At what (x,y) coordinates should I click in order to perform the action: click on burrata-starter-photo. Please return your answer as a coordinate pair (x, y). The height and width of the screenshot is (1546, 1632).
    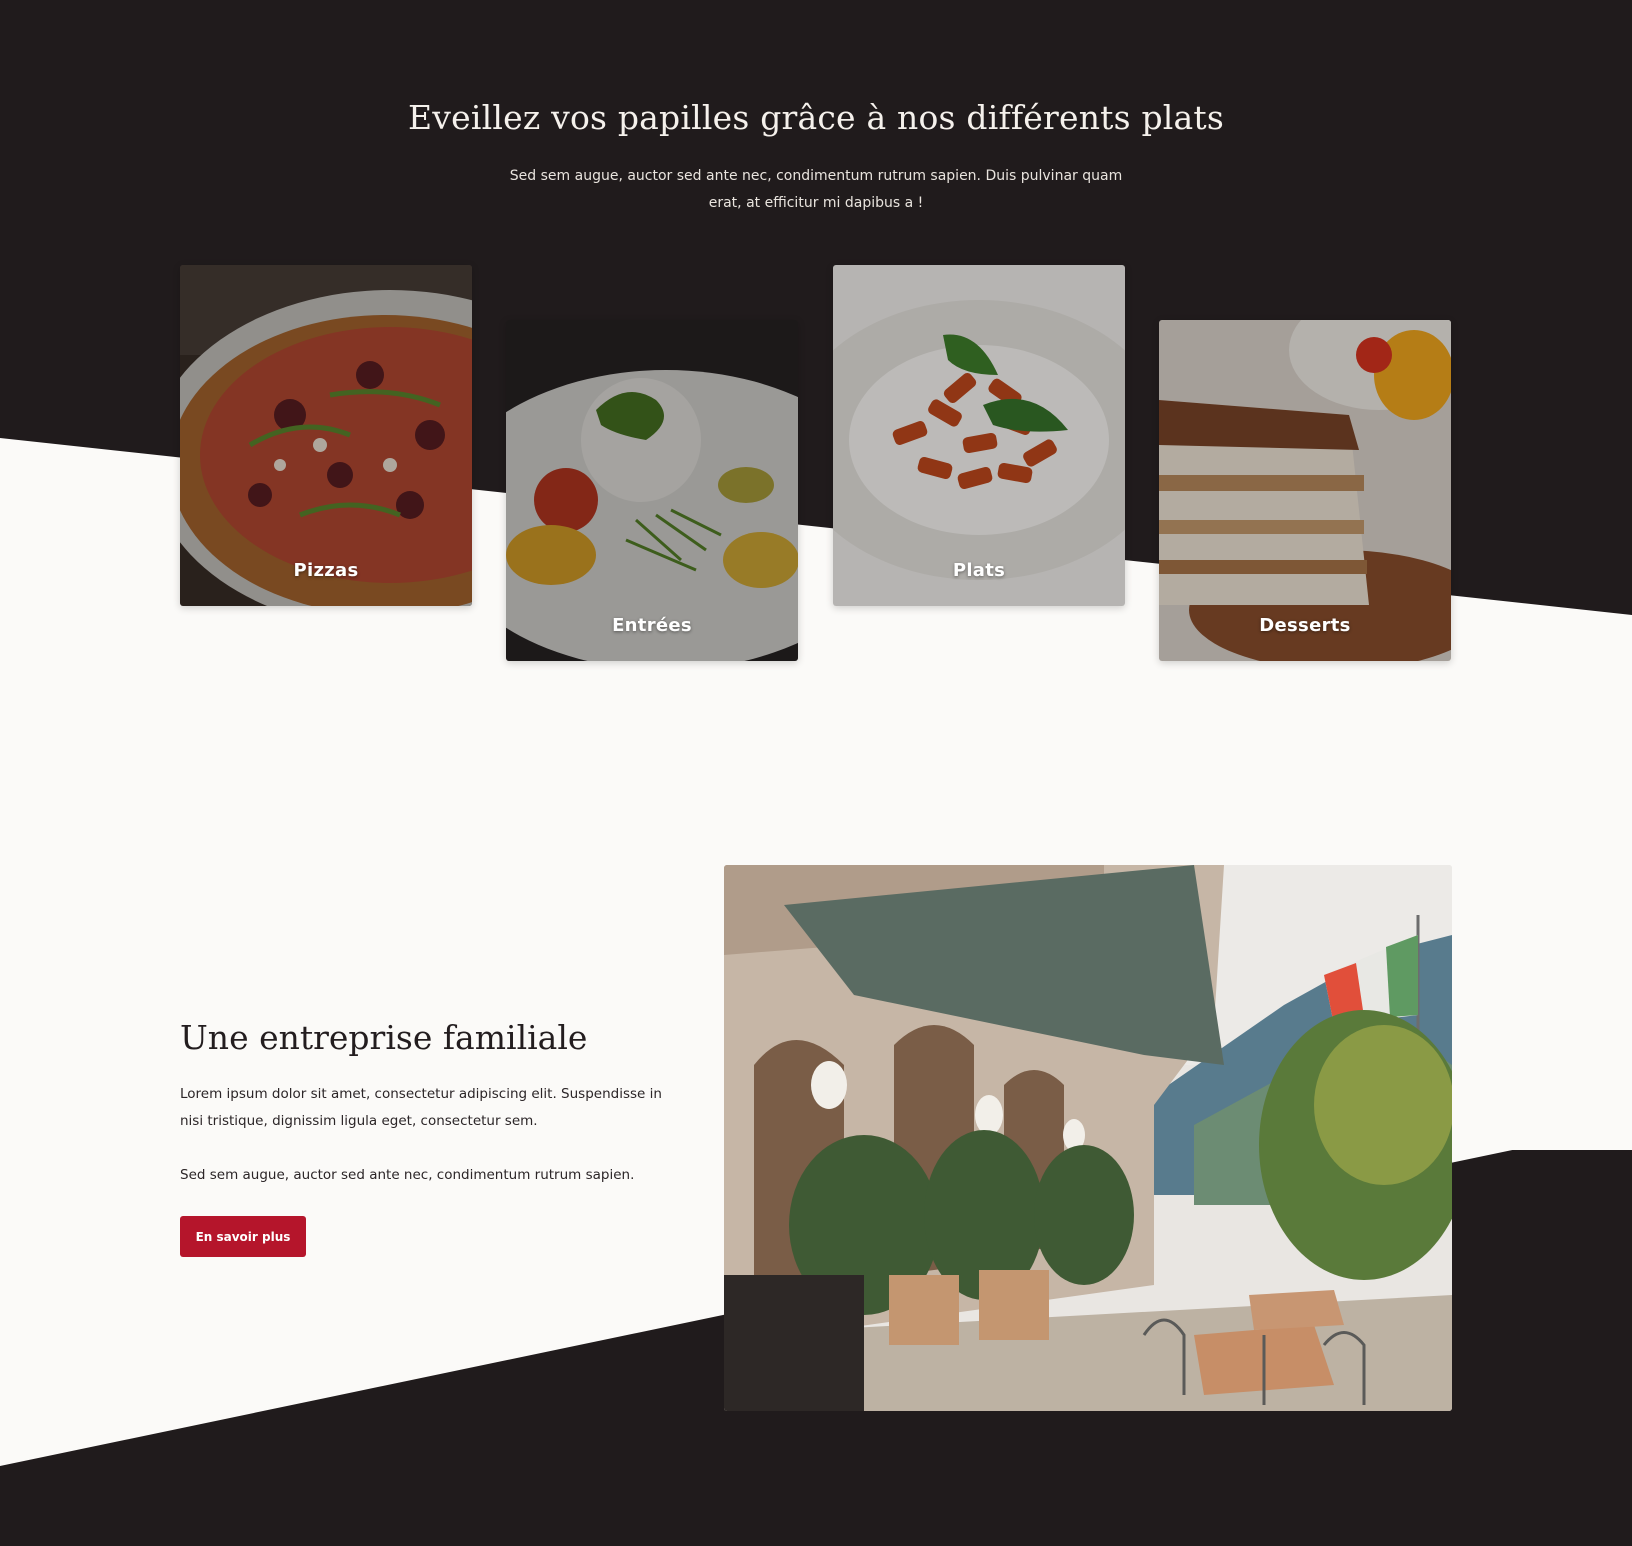
    Looking at the image, I should click on (652, 490).